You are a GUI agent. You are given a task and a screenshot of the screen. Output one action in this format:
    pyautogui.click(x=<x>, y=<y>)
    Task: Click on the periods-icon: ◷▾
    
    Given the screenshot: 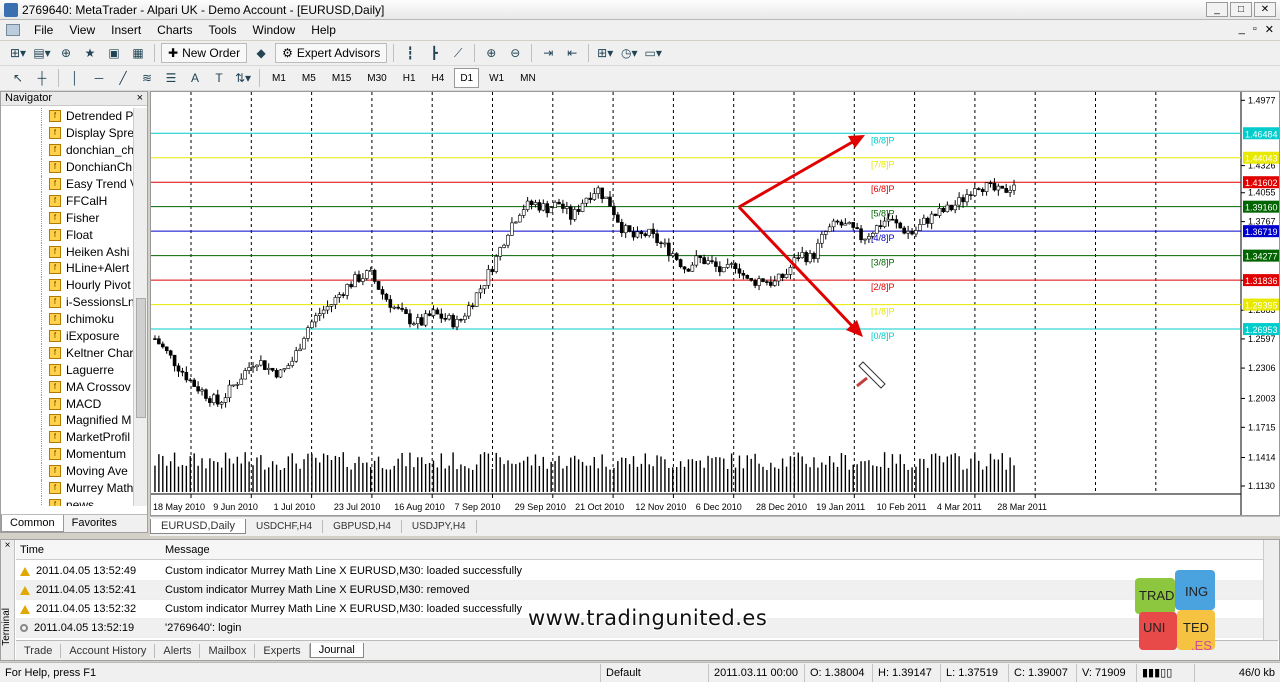 What is the action you would take?
    pyautogui.click(x=629, y=53)
    